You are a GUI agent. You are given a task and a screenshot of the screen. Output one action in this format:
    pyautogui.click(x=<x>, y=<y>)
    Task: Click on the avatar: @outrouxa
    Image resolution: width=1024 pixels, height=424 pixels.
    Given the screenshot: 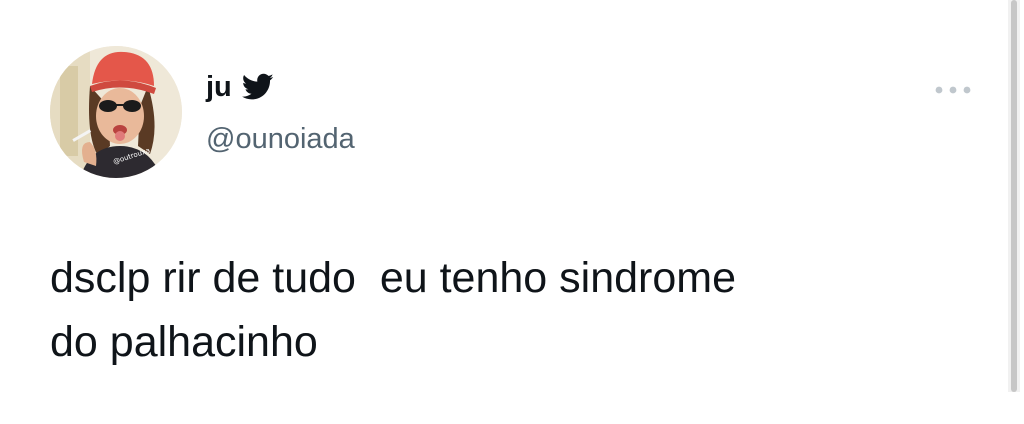 What is the action you would take?
    pyautogui.click(x=116, y=112)
    